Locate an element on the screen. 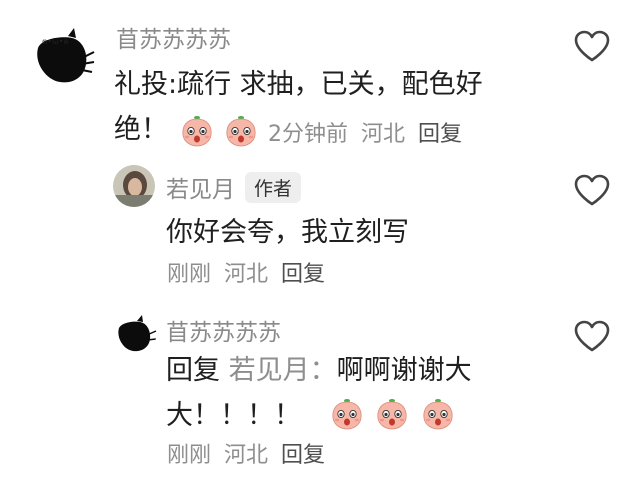  reply-text-line: 大！！！！ is located at coordinates (356, 415).